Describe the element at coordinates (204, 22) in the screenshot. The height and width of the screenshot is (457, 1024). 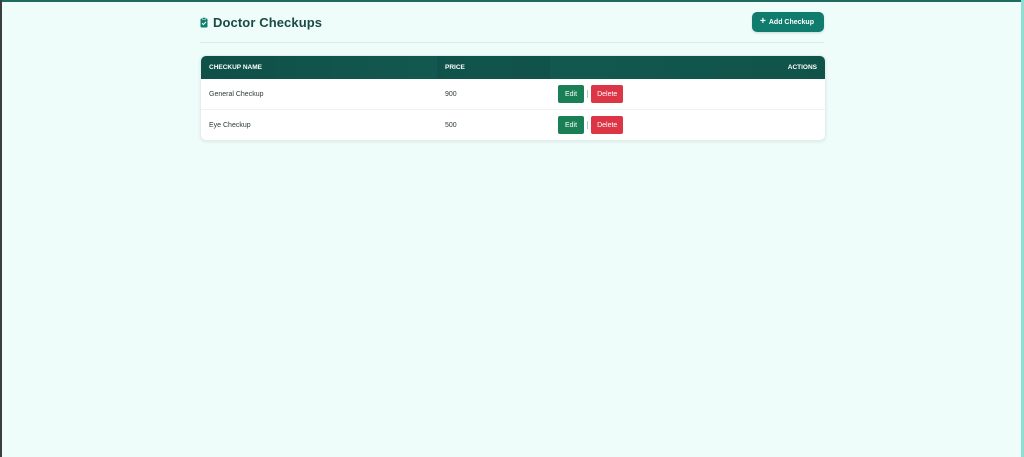
I see `clipboard-check-icon` at that location.